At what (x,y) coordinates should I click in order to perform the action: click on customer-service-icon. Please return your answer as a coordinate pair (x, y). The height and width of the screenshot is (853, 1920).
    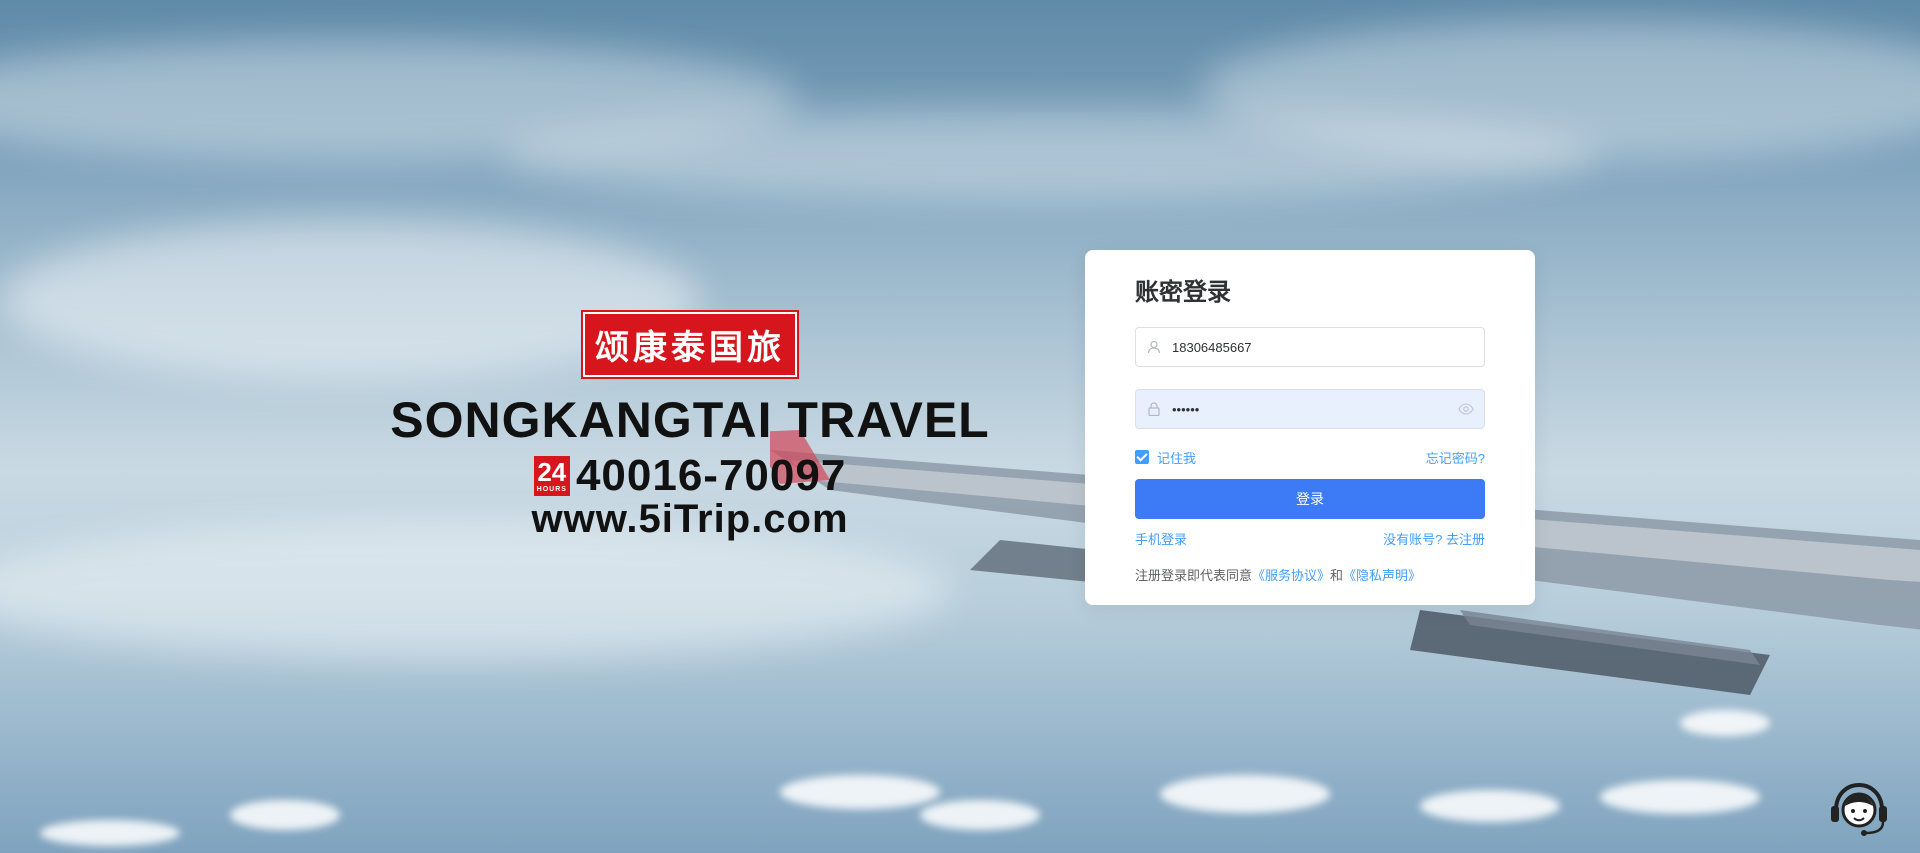
    Looking at the image, I should click on (1859, 809).